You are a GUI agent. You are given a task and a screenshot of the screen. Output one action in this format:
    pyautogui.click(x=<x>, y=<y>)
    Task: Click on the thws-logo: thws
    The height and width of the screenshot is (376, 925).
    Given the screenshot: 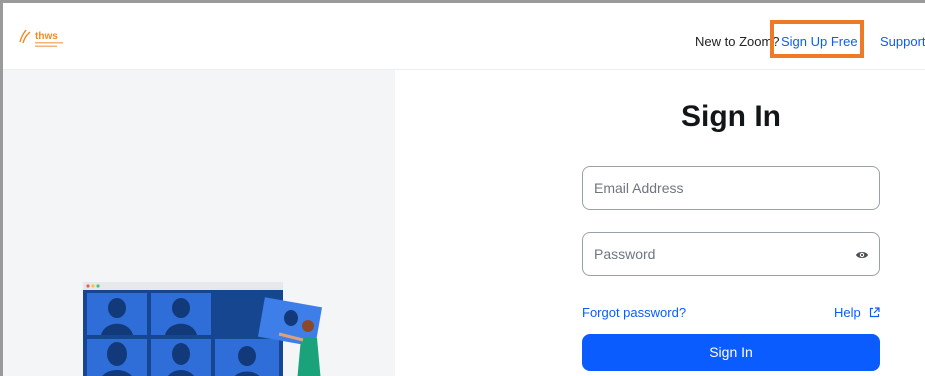 What is the action you would take?
    pyautogui.click(x=47, y=40)
    